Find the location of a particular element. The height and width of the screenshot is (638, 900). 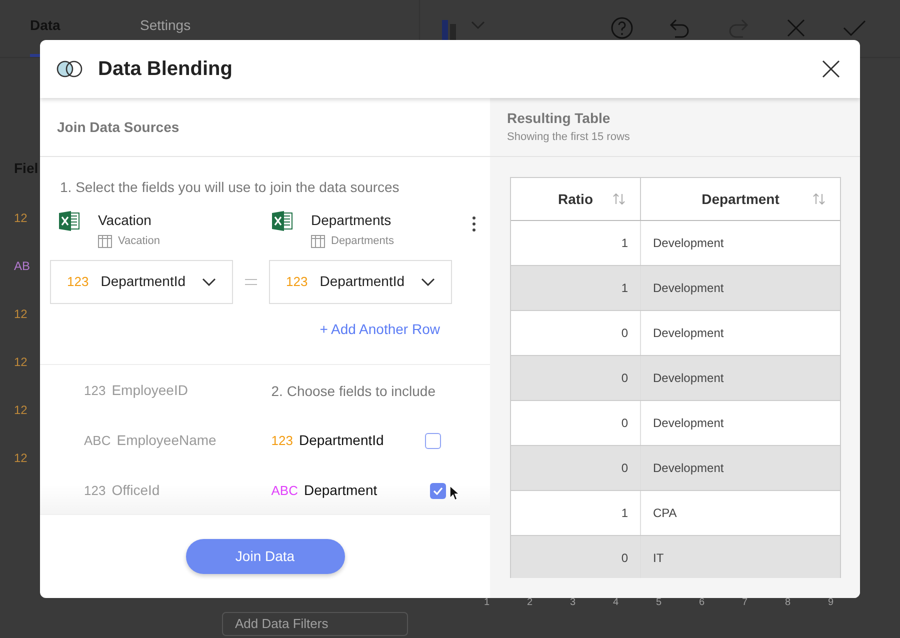

axis-label: 6 is located at coordinates (702, 603).